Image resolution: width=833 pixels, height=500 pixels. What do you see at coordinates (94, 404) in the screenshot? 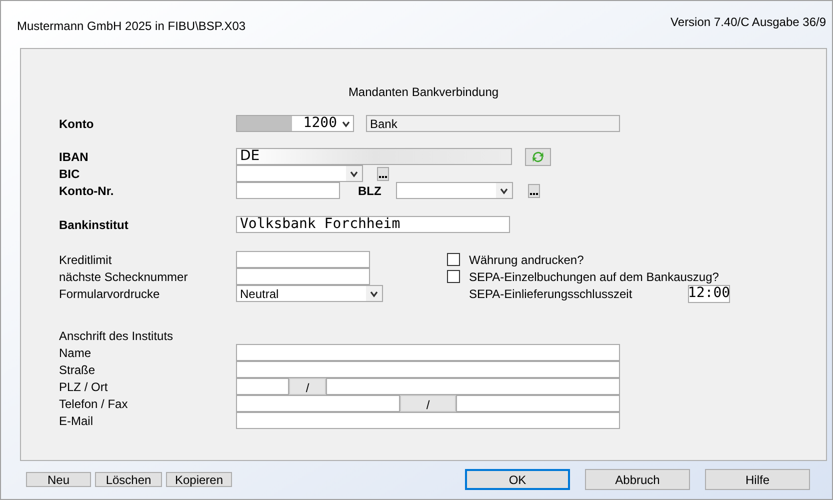
I see `field-label: Telefon / Fax` at bounding box center [94, 404].